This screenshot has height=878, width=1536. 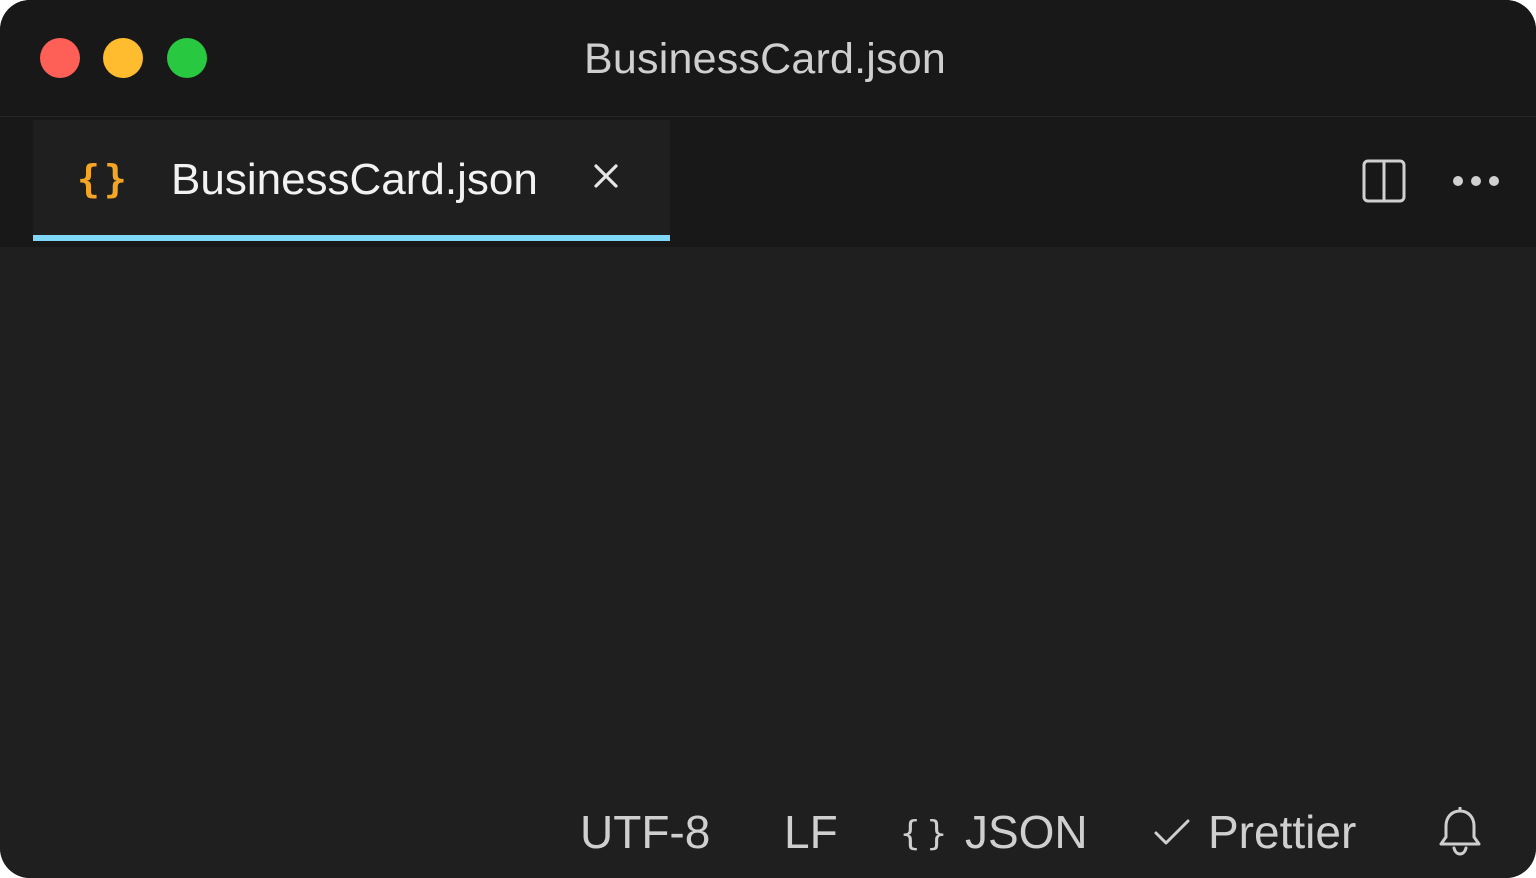 I want to click on status-formatter: Prettier, so click(x=1254, y=832).